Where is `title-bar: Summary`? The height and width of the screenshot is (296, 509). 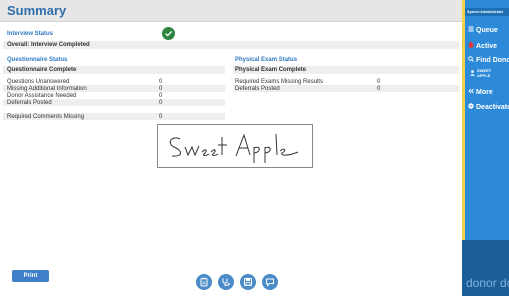 title-bar: Summary is located at coordinates (231, 11).